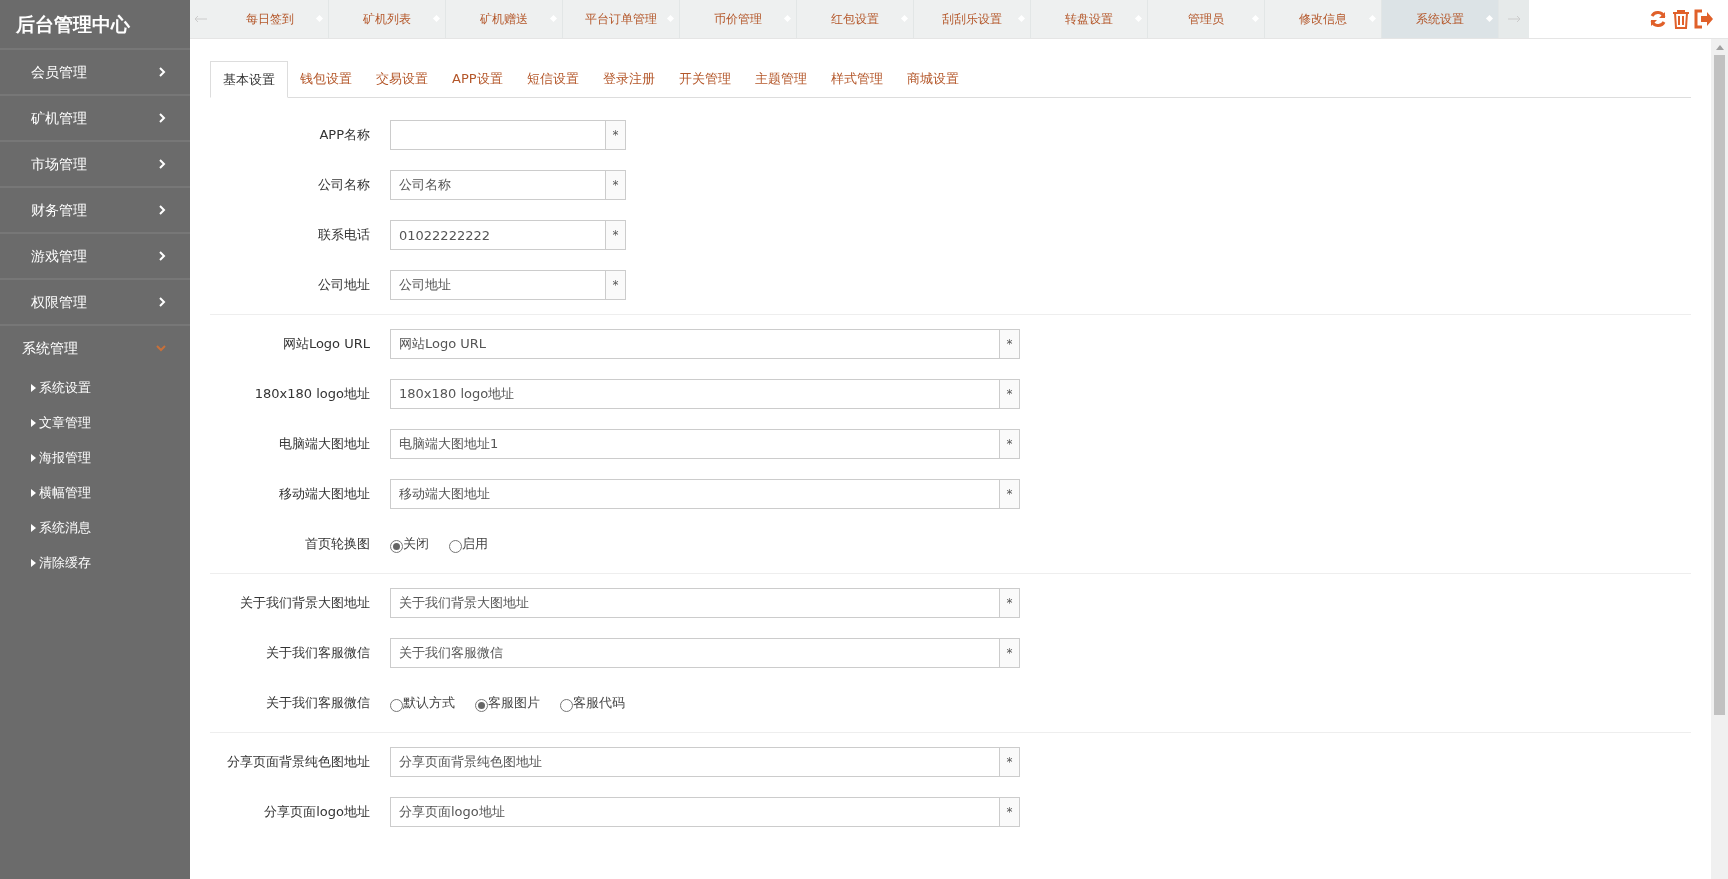 The width and height of the screenshot is (1728, 879). I want to click on text-field: 公司地址, so click(498, 285).